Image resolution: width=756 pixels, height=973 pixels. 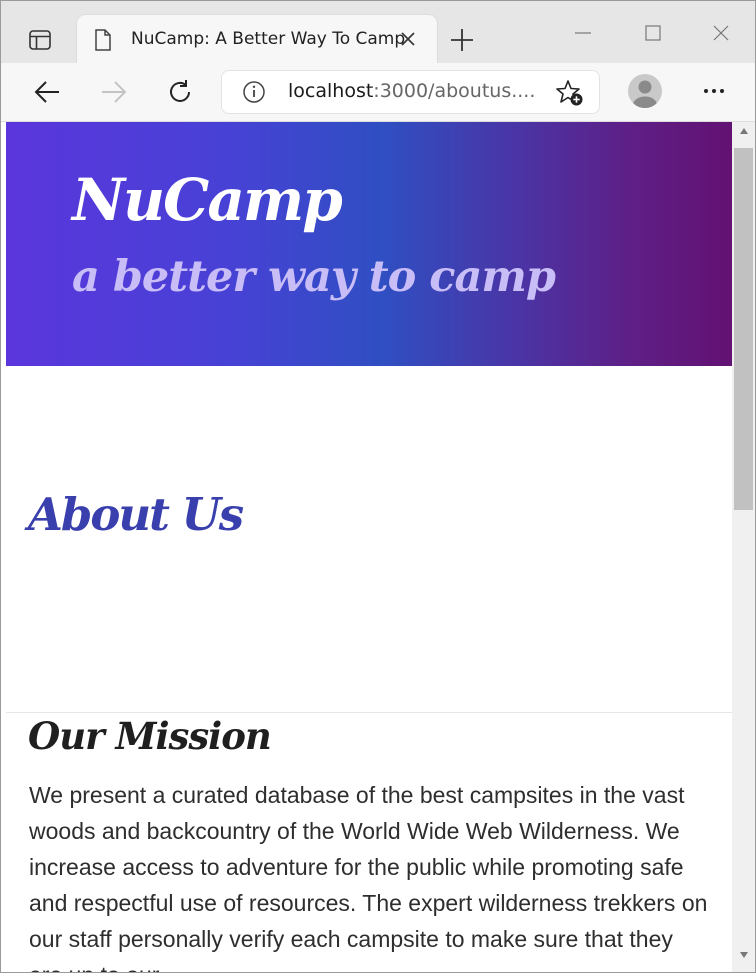 I want to click on profile-avatar, so click(x=645, y=91).